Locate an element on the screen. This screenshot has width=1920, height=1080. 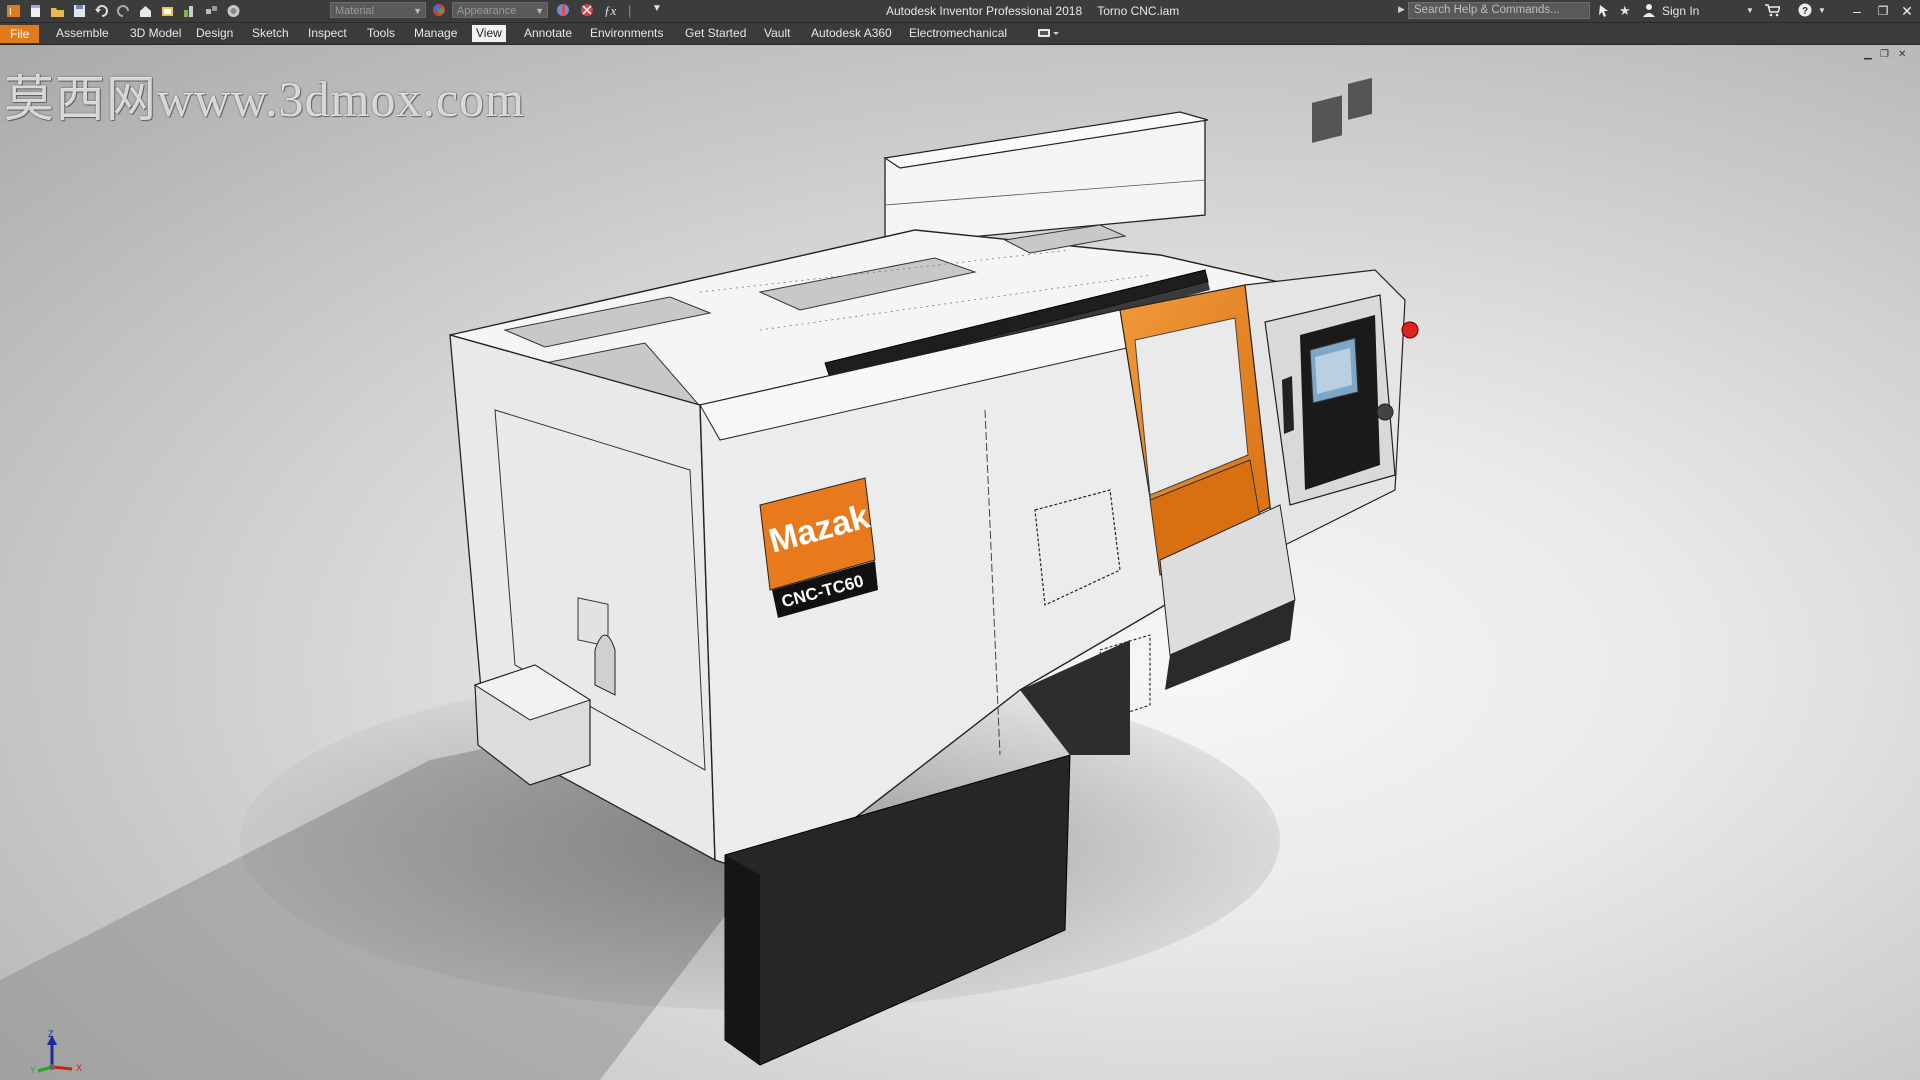
redo-icon is located at coordinates (123, 11).